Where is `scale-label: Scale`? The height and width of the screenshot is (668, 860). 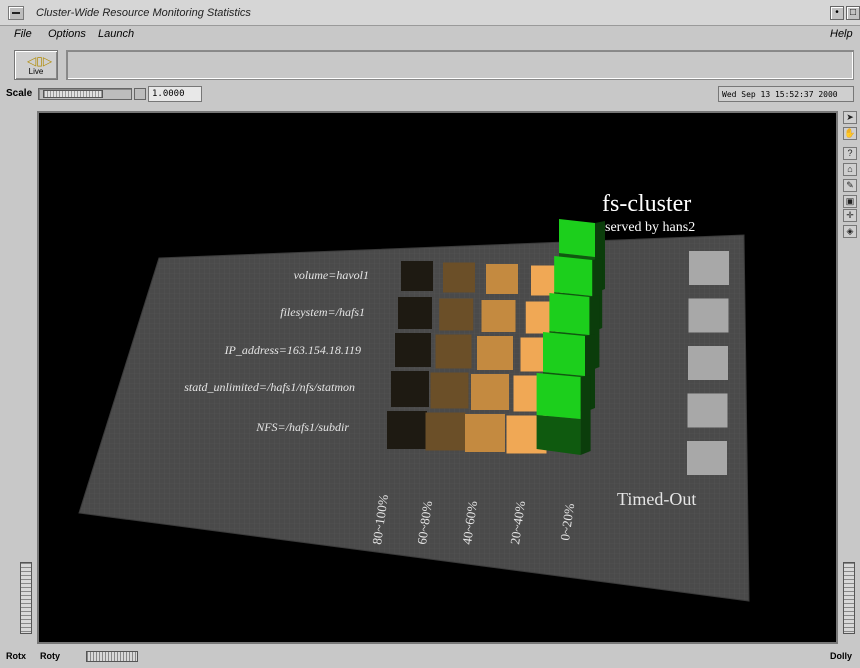
scale-label: Scale is located at coordinates (19, 93).